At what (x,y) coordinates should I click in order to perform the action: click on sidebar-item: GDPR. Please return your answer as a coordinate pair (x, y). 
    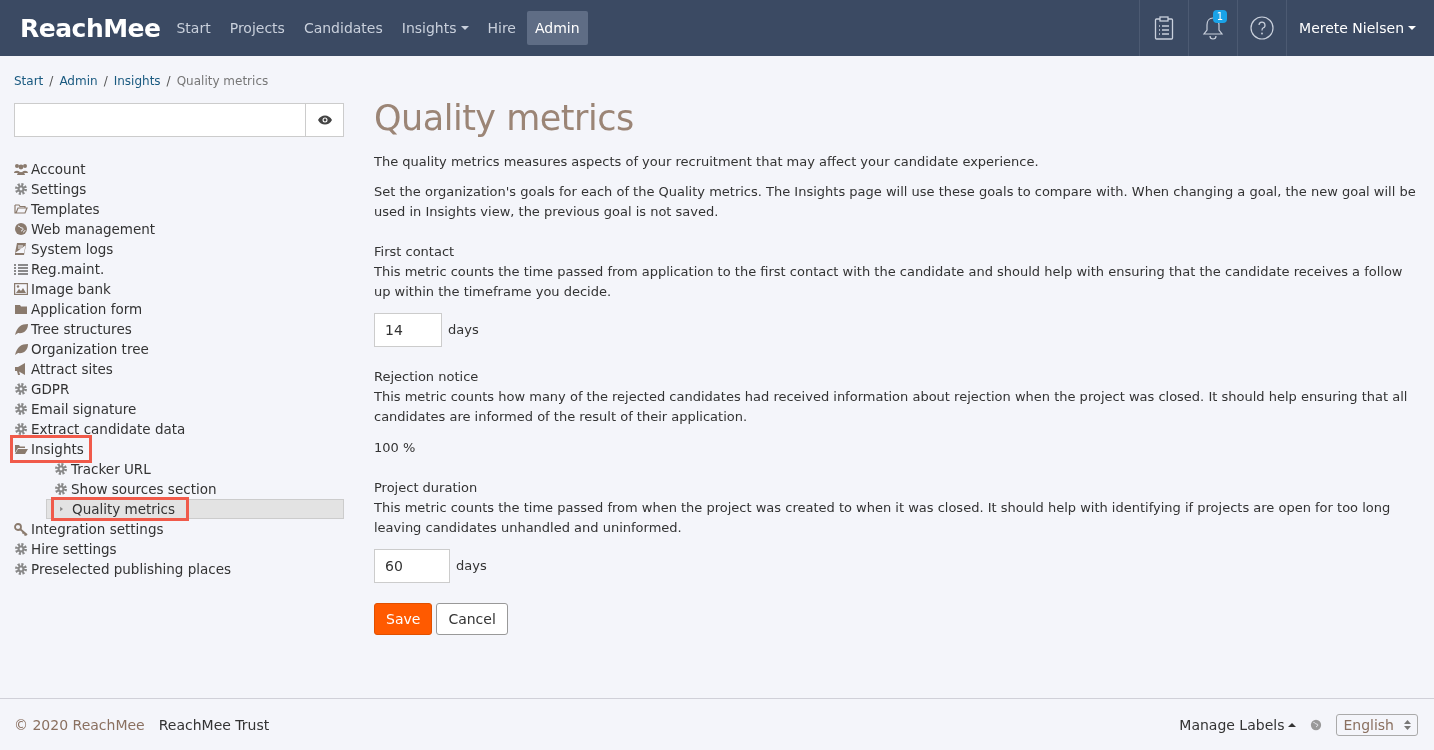
    Looking at the image, I should click on (179, 389).